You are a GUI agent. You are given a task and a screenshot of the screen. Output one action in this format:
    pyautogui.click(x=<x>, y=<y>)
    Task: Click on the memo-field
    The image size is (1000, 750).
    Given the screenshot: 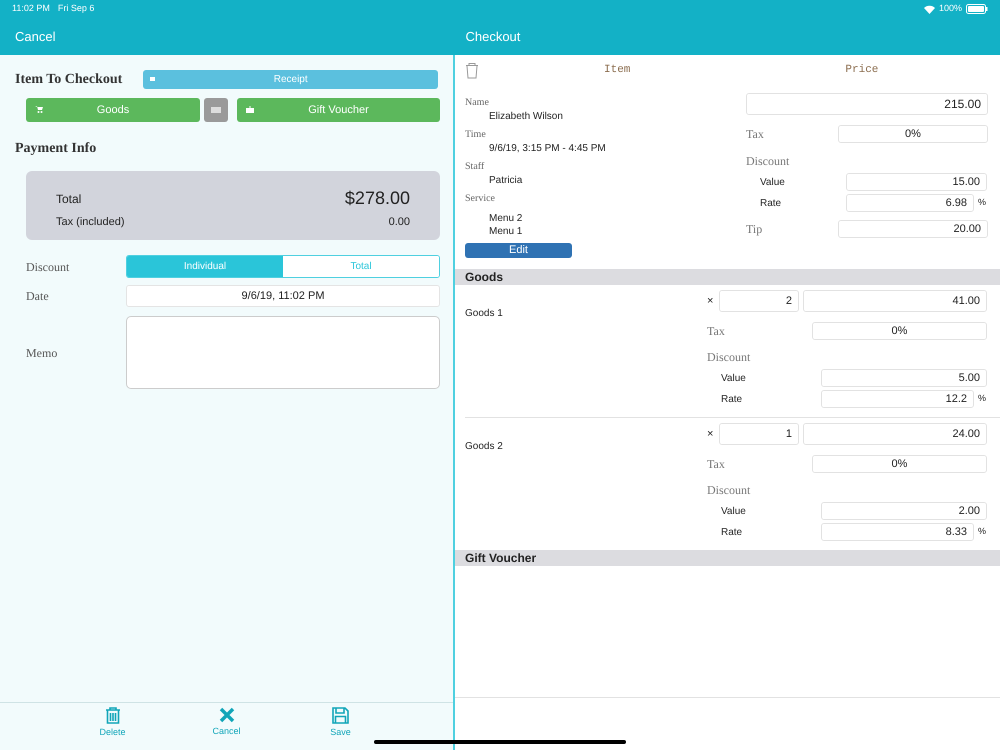 What is the action you would take?
    pyautogui.click(x=283, y=352)
    